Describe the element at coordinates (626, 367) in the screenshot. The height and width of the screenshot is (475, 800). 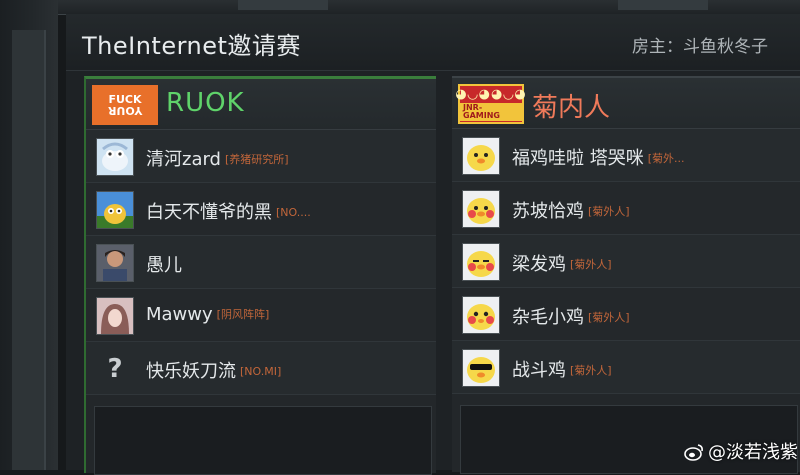
I see `player-slot: 战斗鸡 [菊外人]` at that location.